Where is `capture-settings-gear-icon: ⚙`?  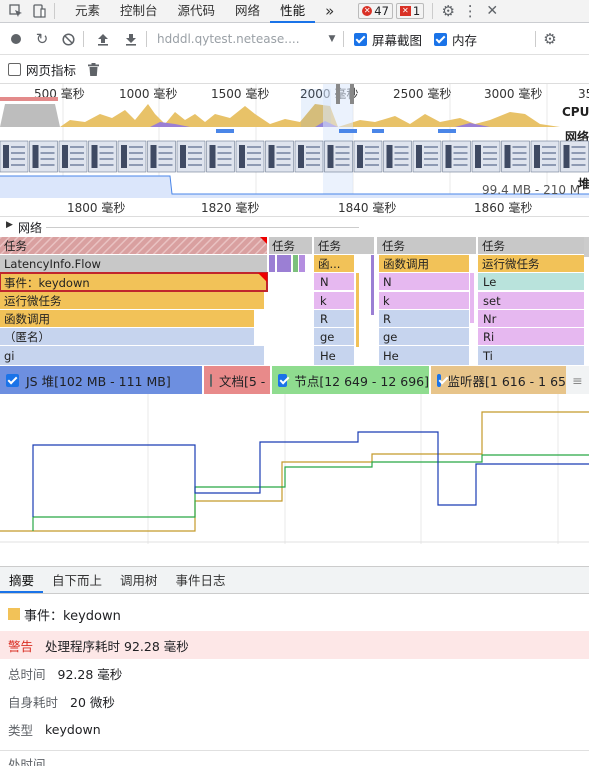 capture-settings-gear-icon: ⚙ is located at coordinates (550, 39).